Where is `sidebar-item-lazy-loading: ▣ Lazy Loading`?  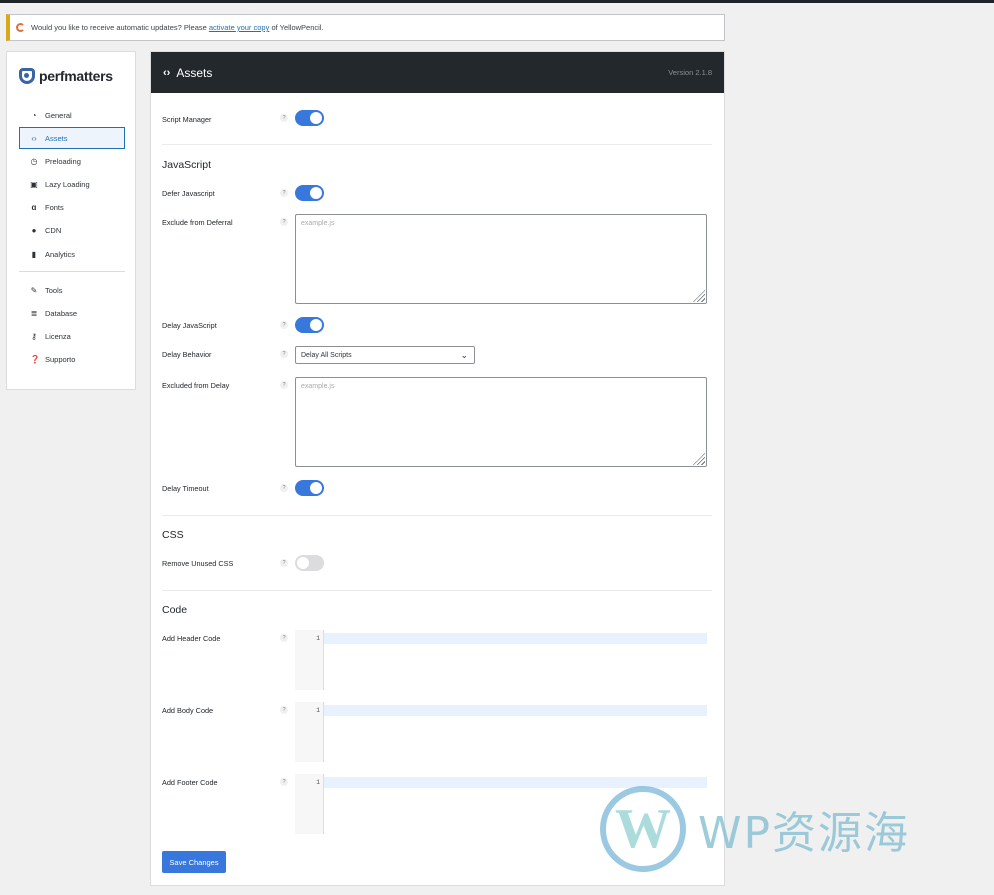 sidebar-item-lazy-loading: ▣ Lazy Loading is located at coordinates (72, 185).